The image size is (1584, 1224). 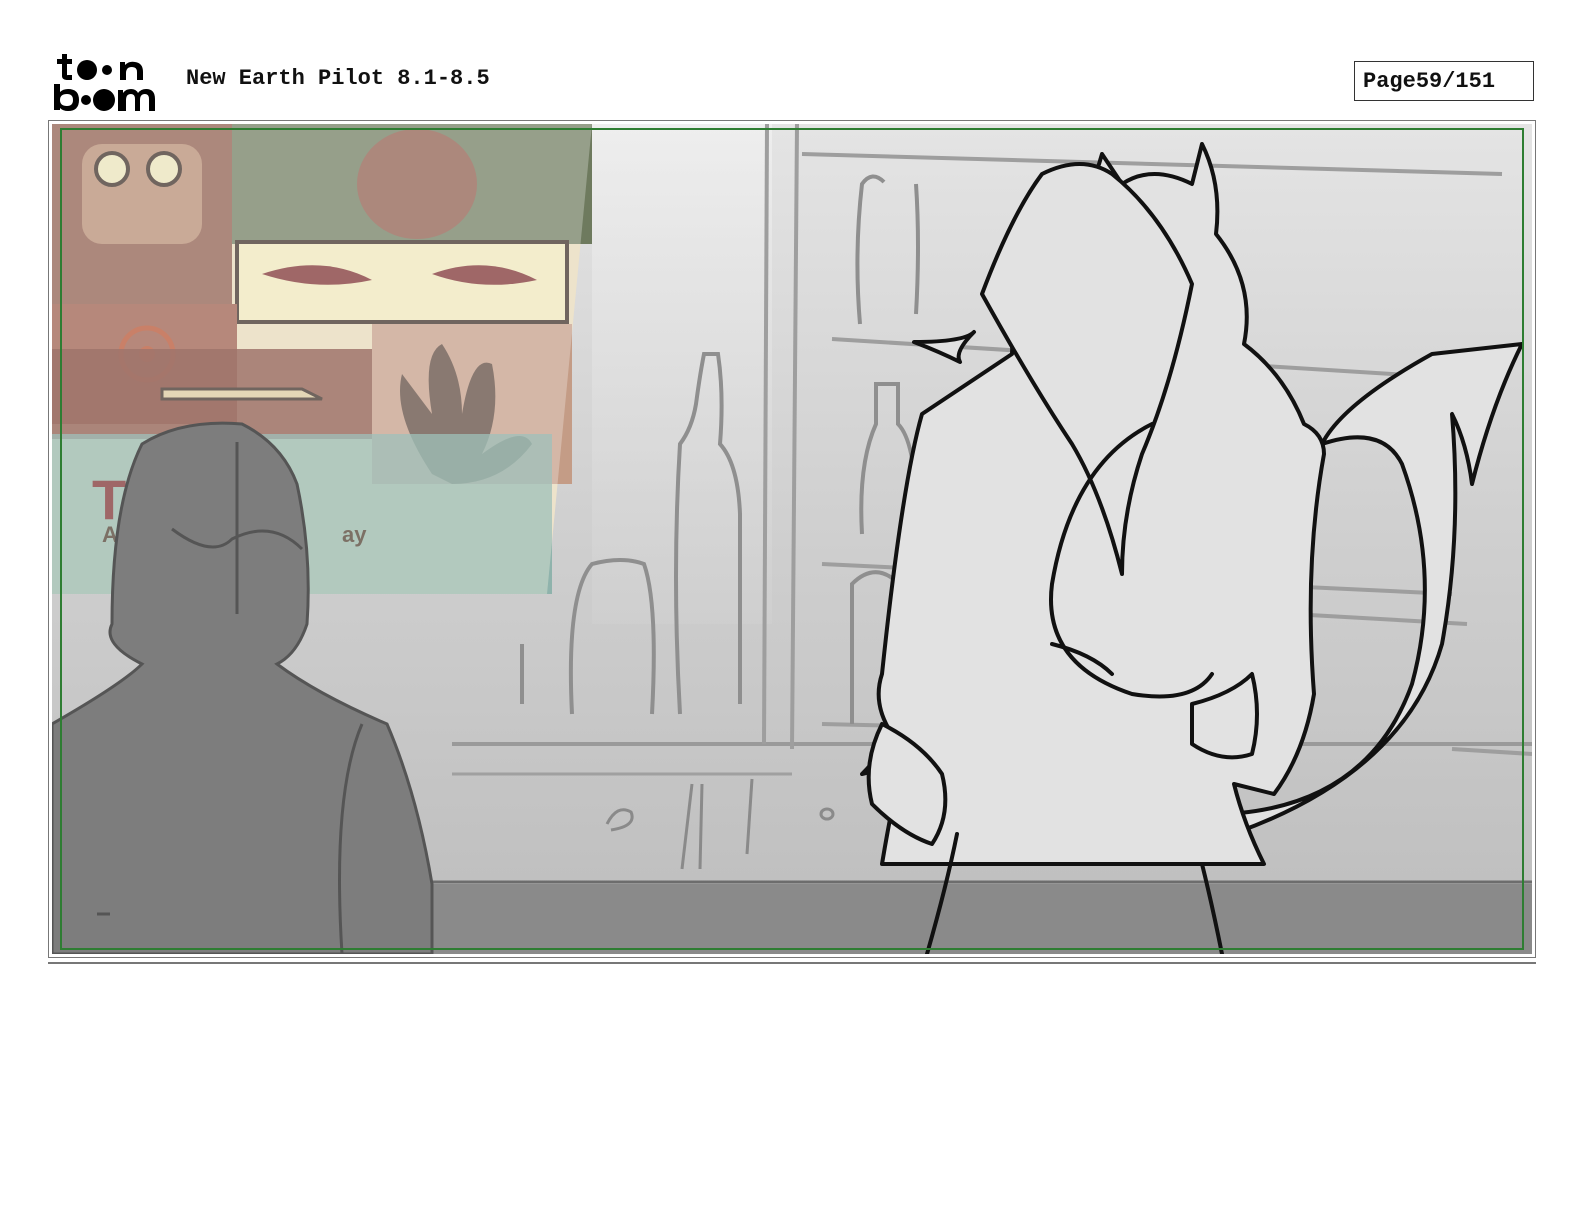 I want to click on document-title: New Earth Pilot 8.1-8.5, so click(x=338, y=78).